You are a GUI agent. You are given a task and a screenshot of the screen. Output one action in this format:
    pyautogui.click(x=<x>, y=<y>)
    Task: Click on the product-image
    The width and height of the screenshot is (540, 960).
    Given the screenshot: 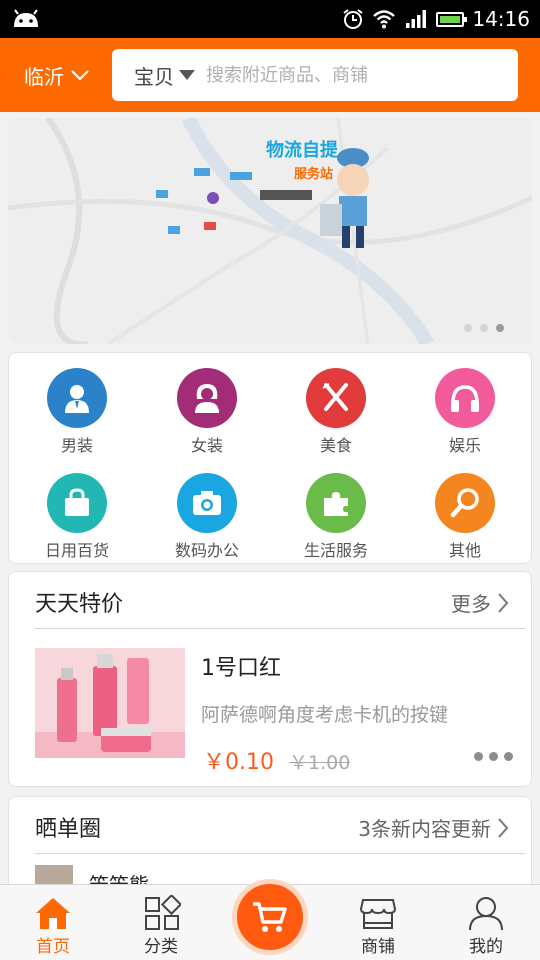 What is the action you would take?
    pyautogui.click(x=110, y=703)
    